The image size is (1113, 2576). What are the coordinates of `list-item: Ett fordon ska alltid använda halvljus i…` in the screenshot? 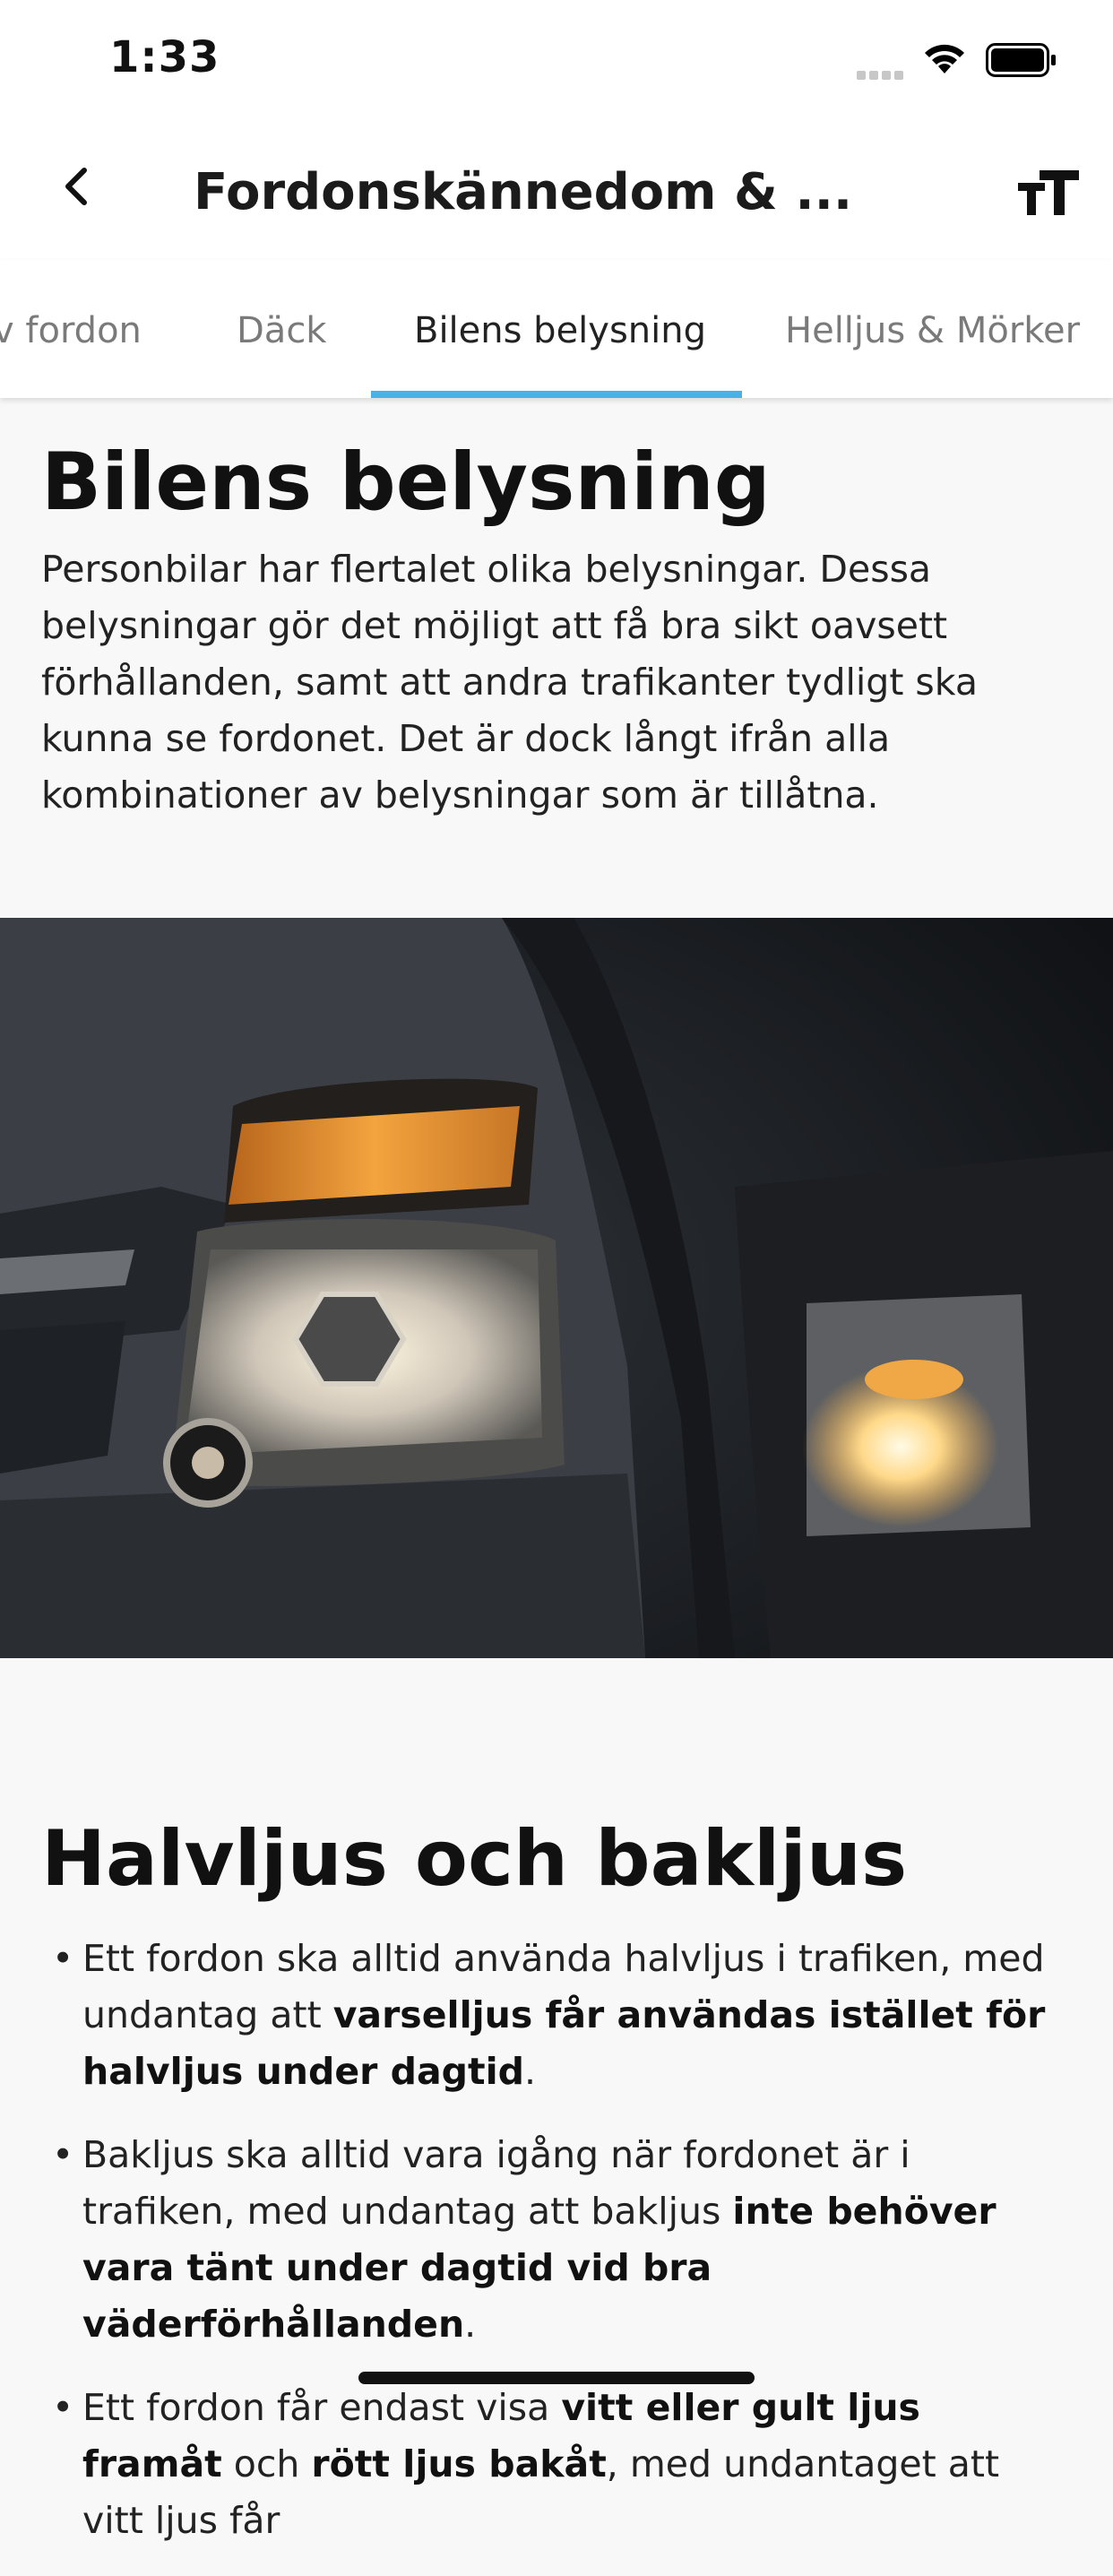 It's located at (558, 2015).